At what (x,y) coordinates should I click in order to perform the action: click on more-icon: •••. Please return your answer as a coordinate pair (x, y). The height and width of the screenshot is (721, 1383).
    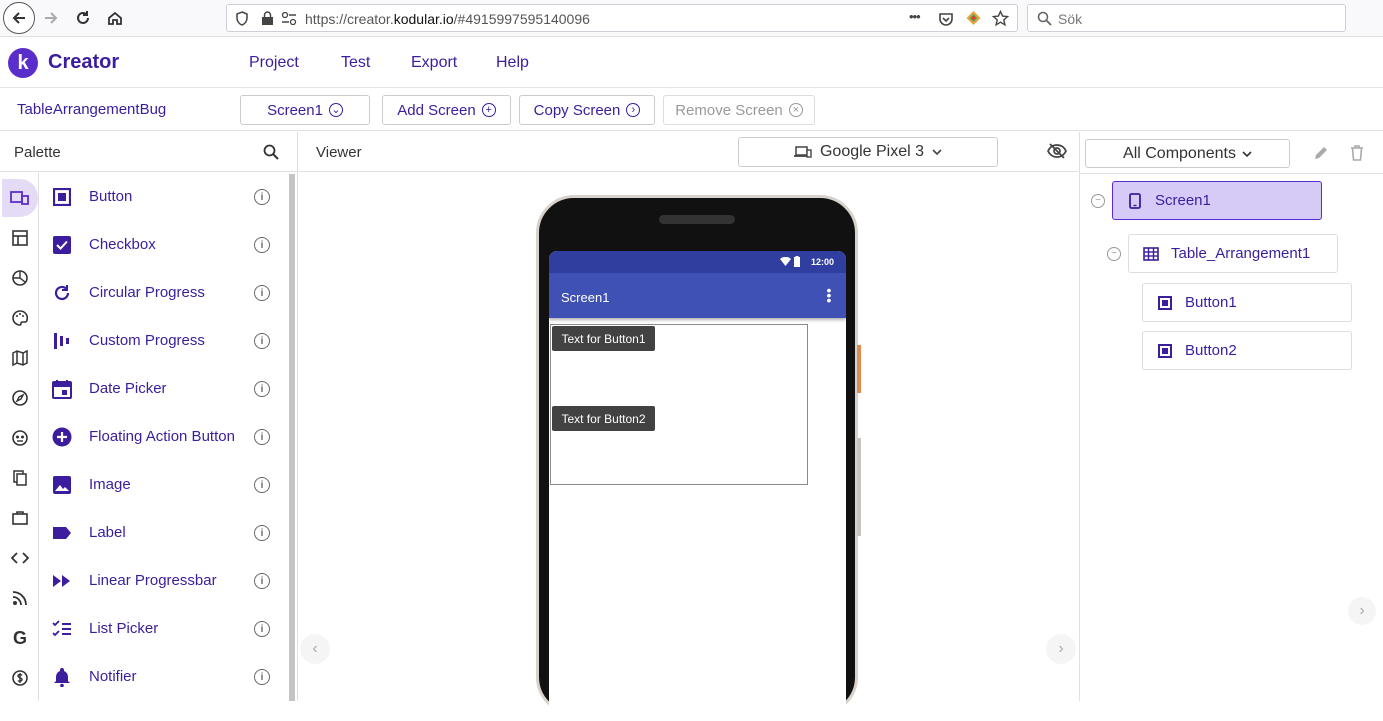
    Looking at the image, I should click on (915, 16).